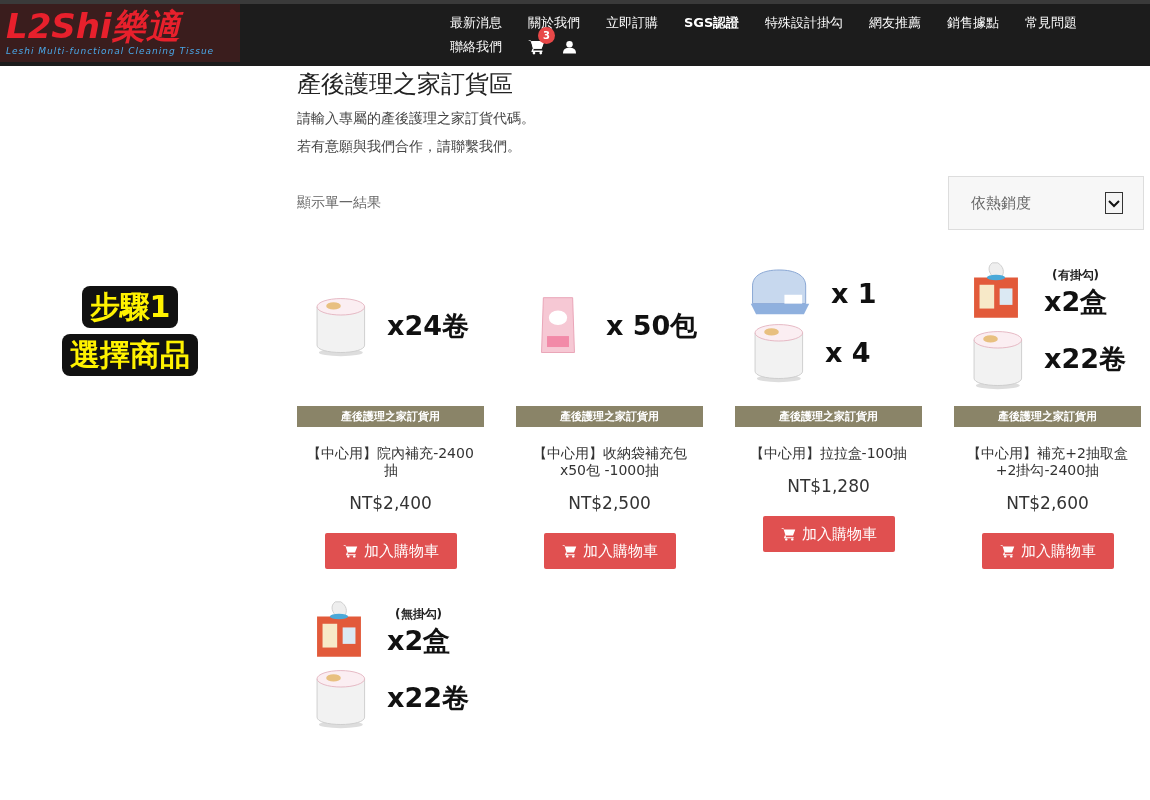 The image size is (1150, 800). I want to click on nav-link: 特殊設計掛勾, so click(804, 23).